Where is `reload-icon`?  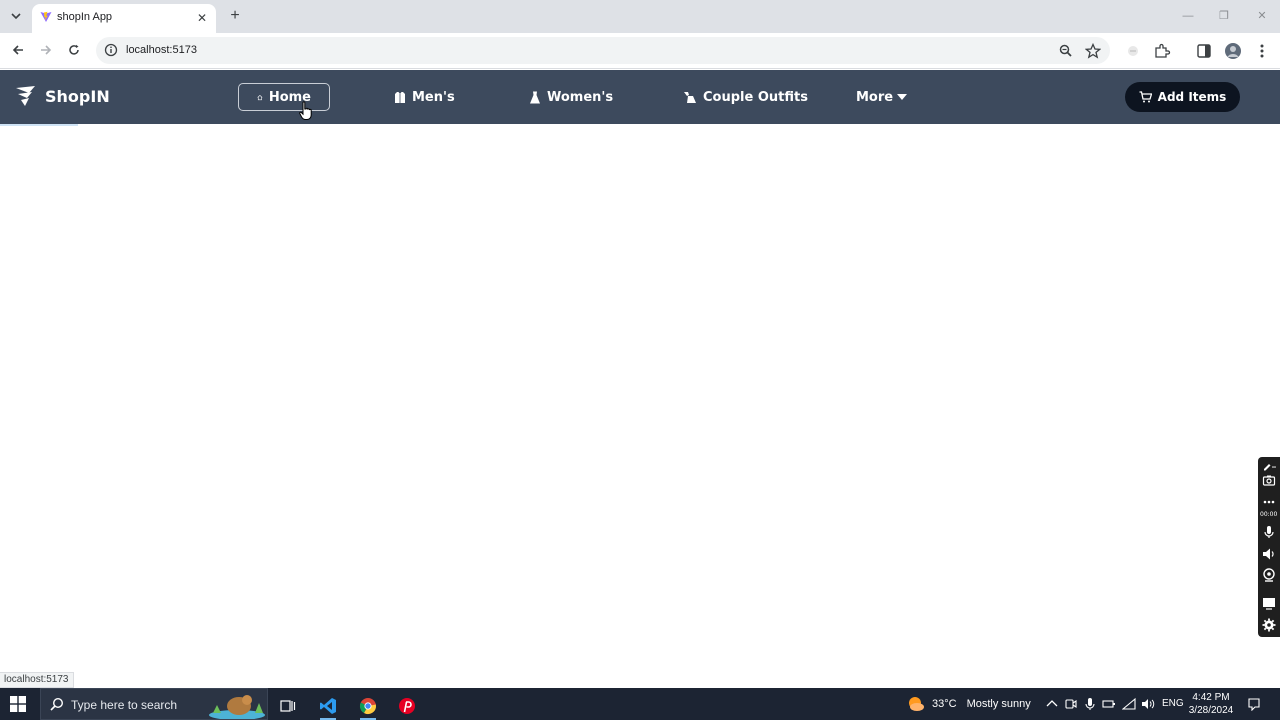 reload-icon is located at coordinates (74, 49).